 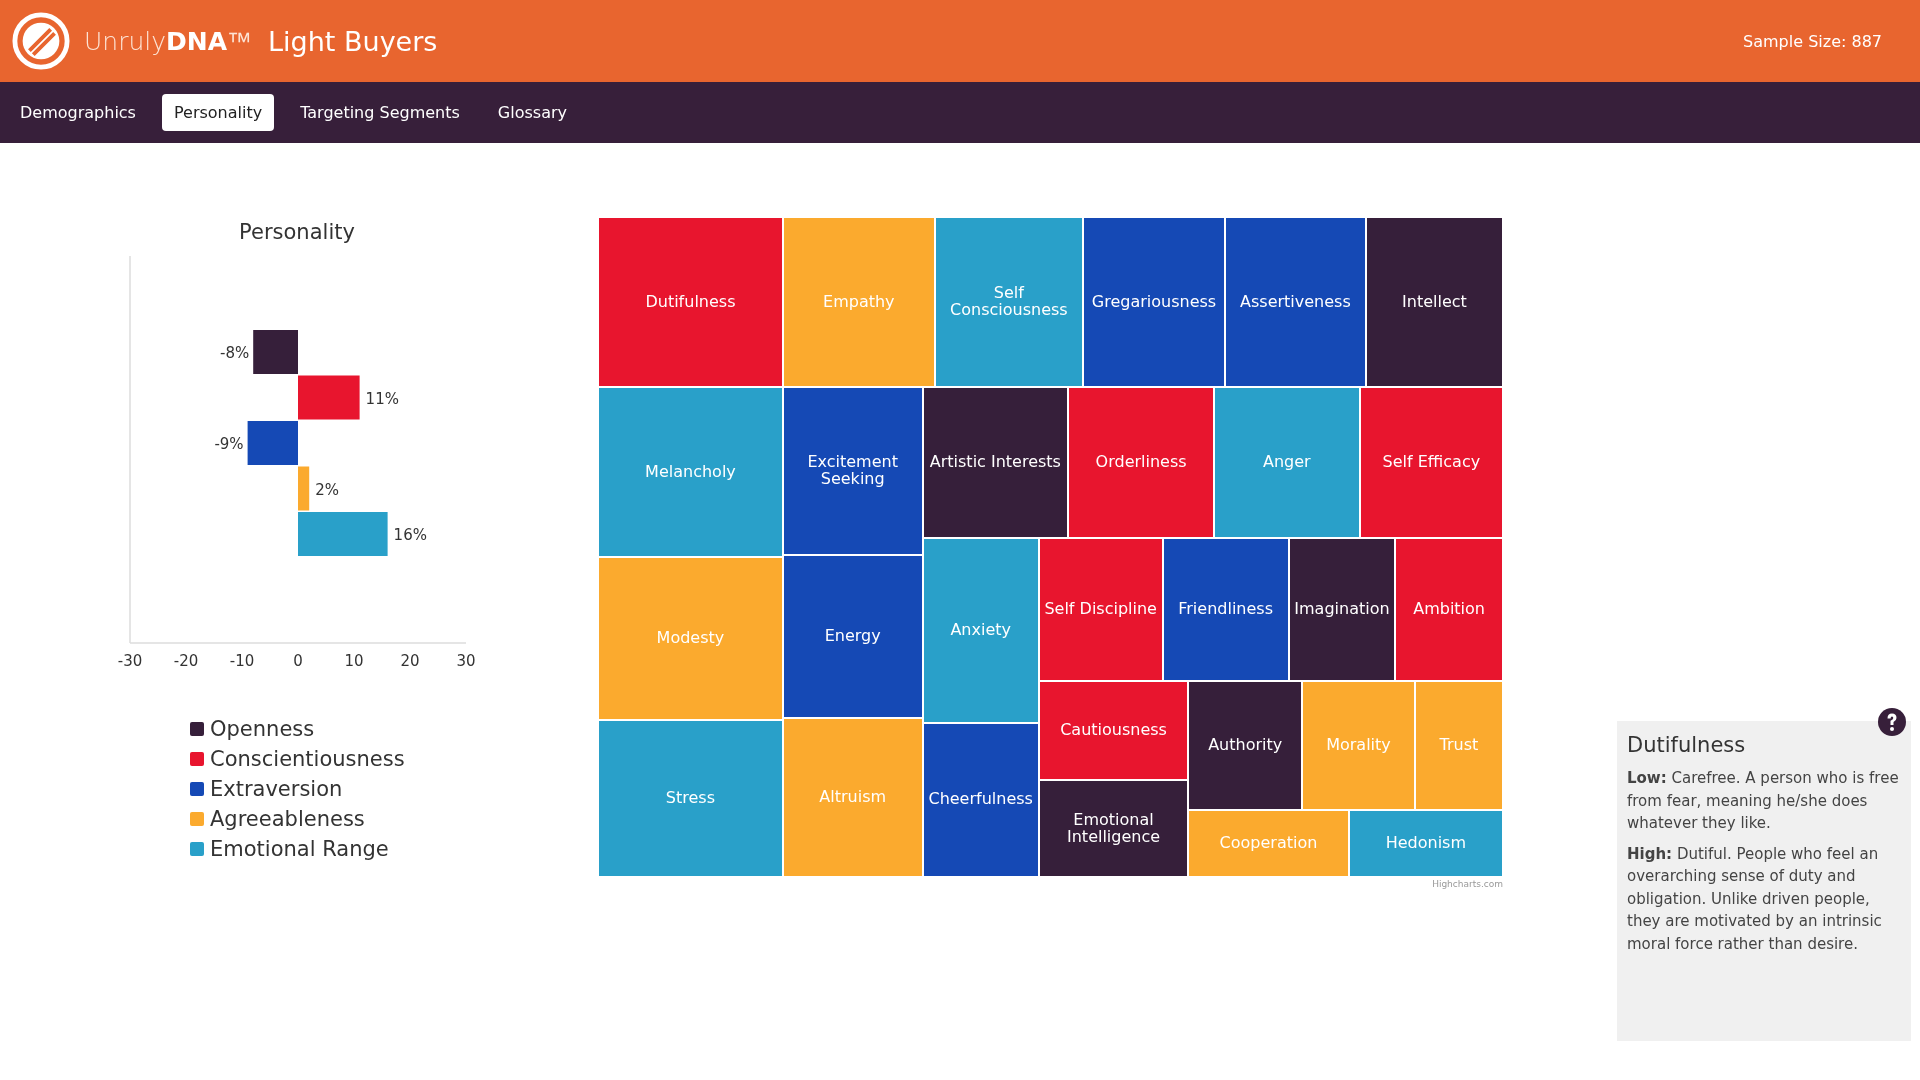 I want to click on value-label: 16%, so click(x=410, y=535).